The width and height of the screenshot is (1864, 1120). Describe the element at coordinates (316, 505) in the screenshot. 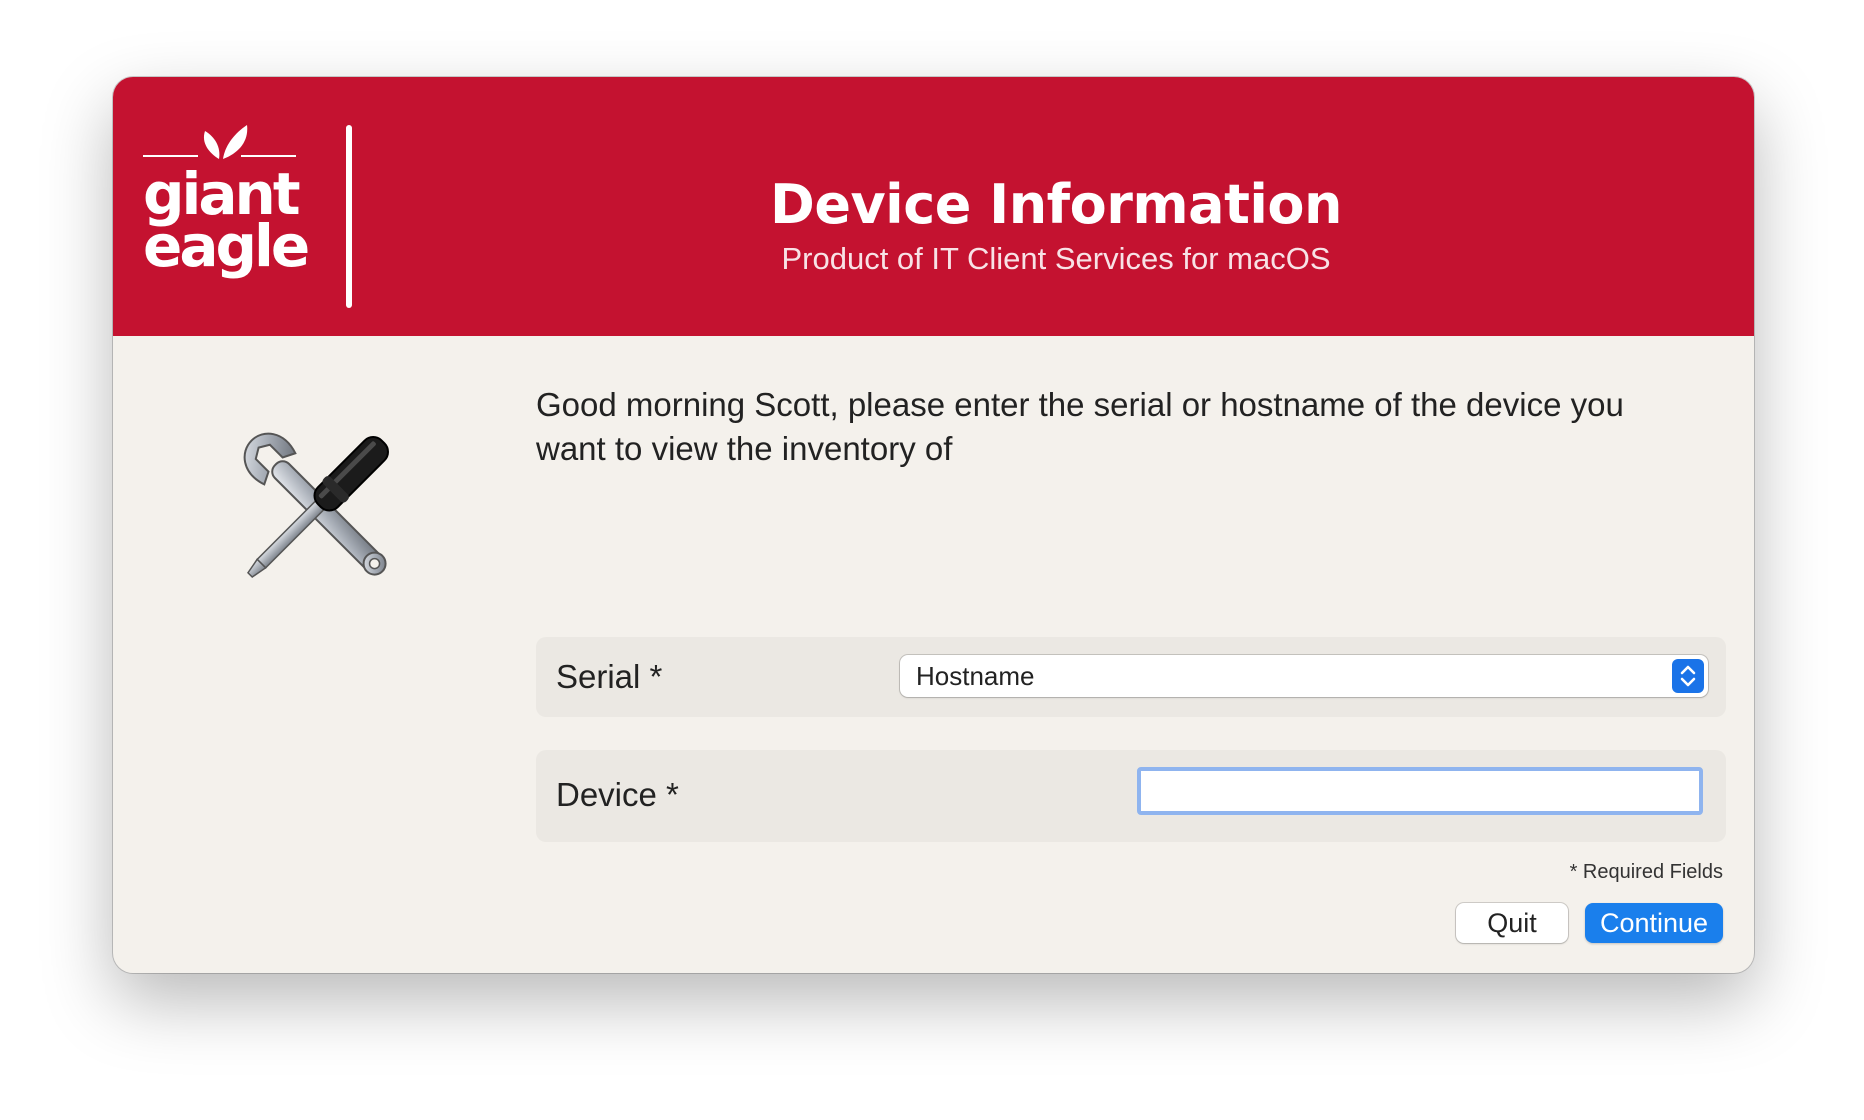

I see `tools-icon` at that location.